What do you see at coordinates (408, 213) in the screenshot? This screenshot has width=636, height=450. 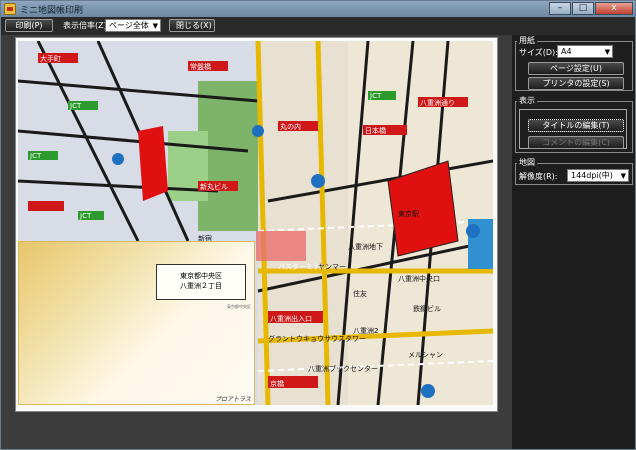 I see `map-label: 東京駅` at bounding box center [408, 213].